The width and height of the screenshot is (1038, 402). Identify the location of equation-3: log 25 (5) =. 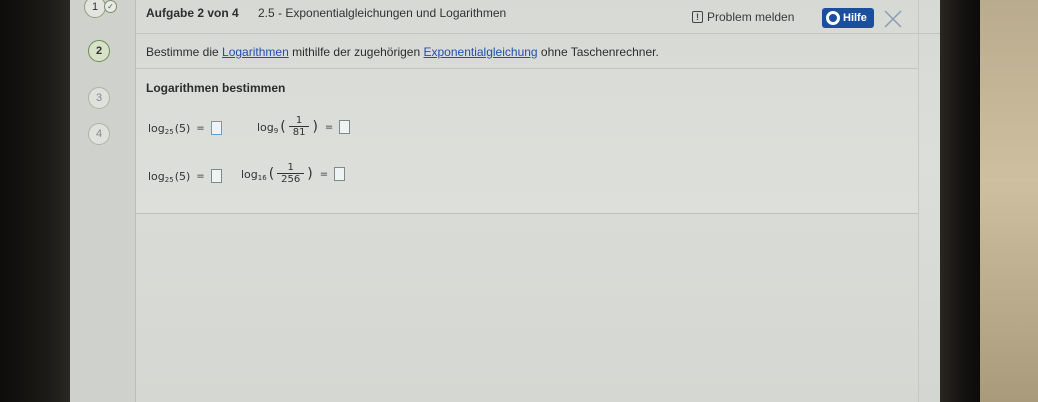
(185, 176).